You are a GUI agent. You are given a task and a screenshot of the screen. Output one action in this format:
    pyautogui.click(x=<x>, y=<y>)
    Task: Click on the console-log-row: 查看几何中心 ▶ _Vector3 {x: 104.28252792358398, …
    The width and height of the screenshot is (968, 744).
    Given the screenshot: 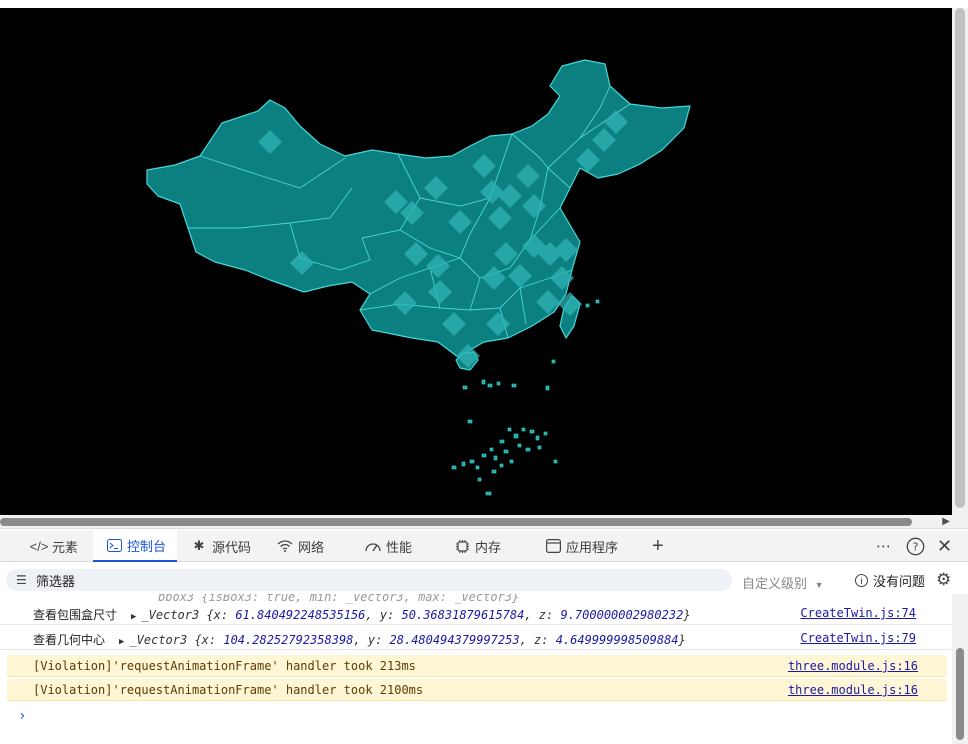 What is the action you would take?
    pyautogui.click(x=476, y=638)
    